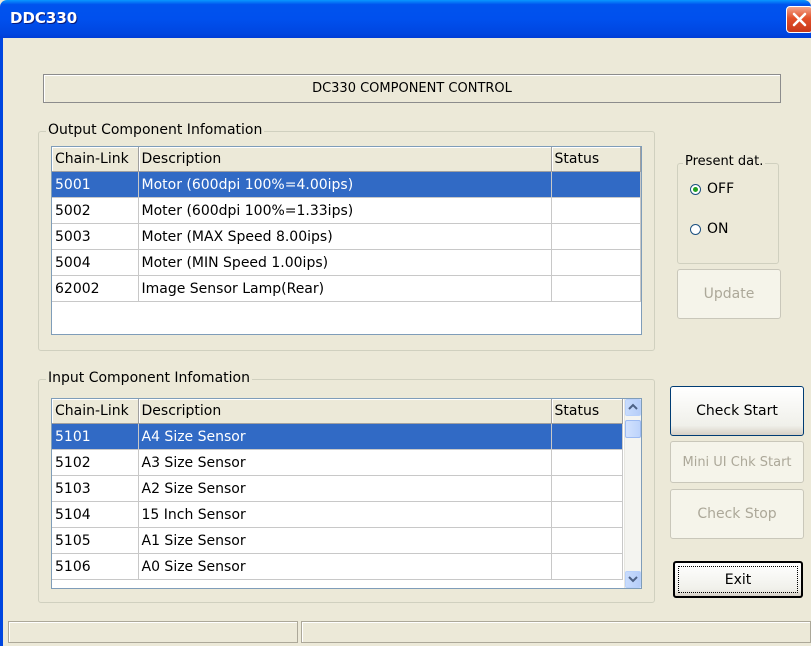 This screenshot has height=646, width=811. I want to click on input-row: 5103 A2 Size Sensor, so click(337, 488).